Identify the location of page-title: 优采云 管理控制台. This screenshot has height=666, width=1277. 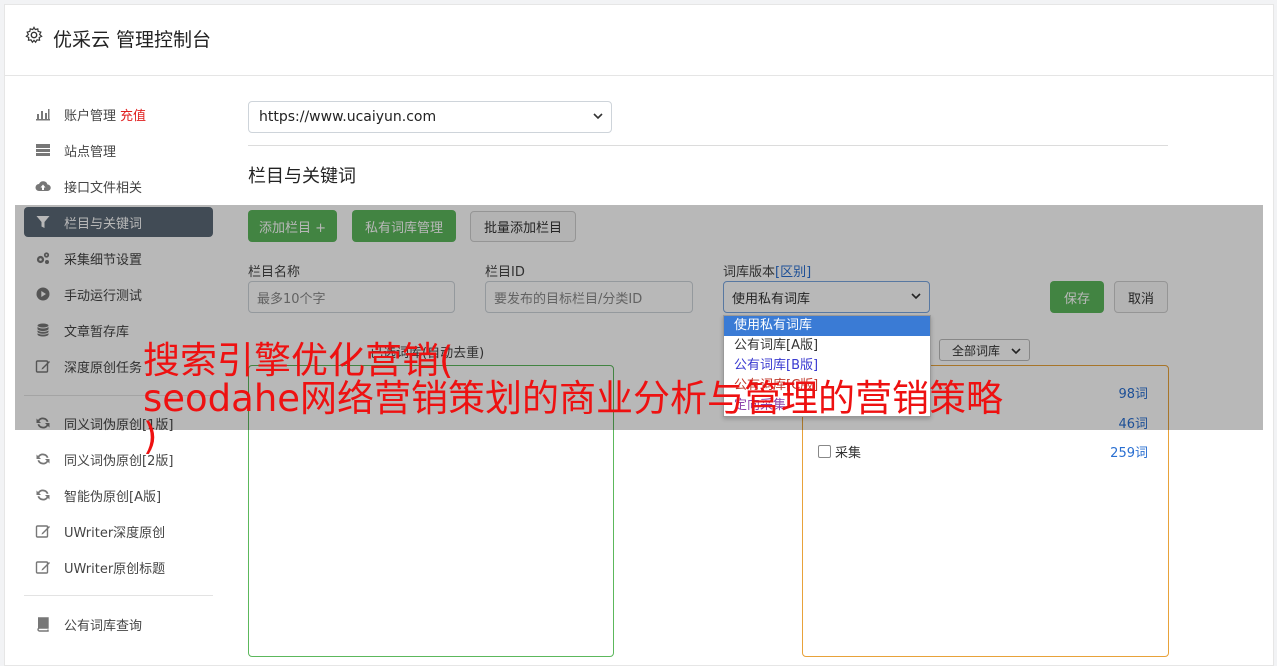
(132, 40).